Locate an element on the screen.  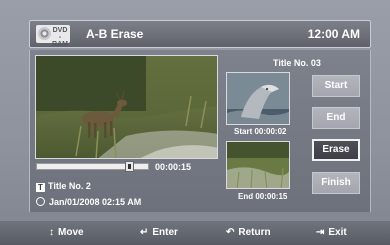
start-thumbnail is located at coordinates (258, 98).